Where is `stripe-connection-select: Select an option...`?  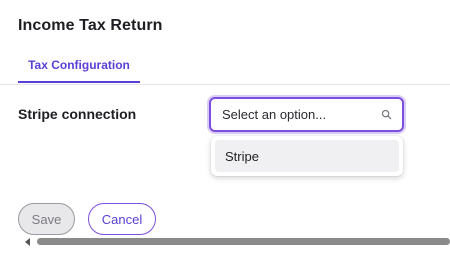 stripe-connection-select: Select an option... is located at coordinates (306, 114).